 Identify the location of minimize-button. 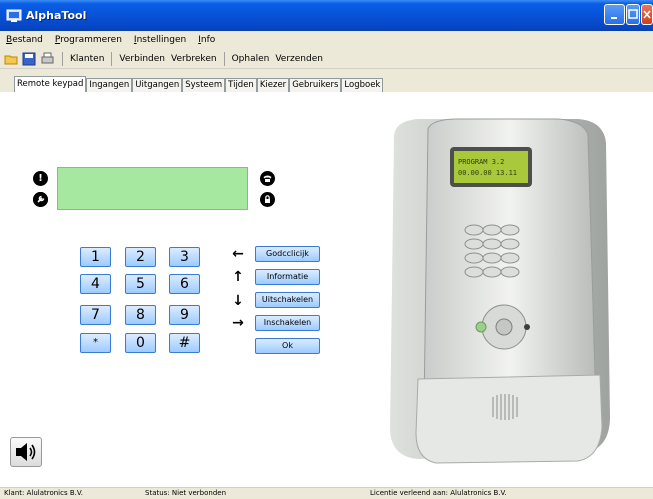
(614, 14).